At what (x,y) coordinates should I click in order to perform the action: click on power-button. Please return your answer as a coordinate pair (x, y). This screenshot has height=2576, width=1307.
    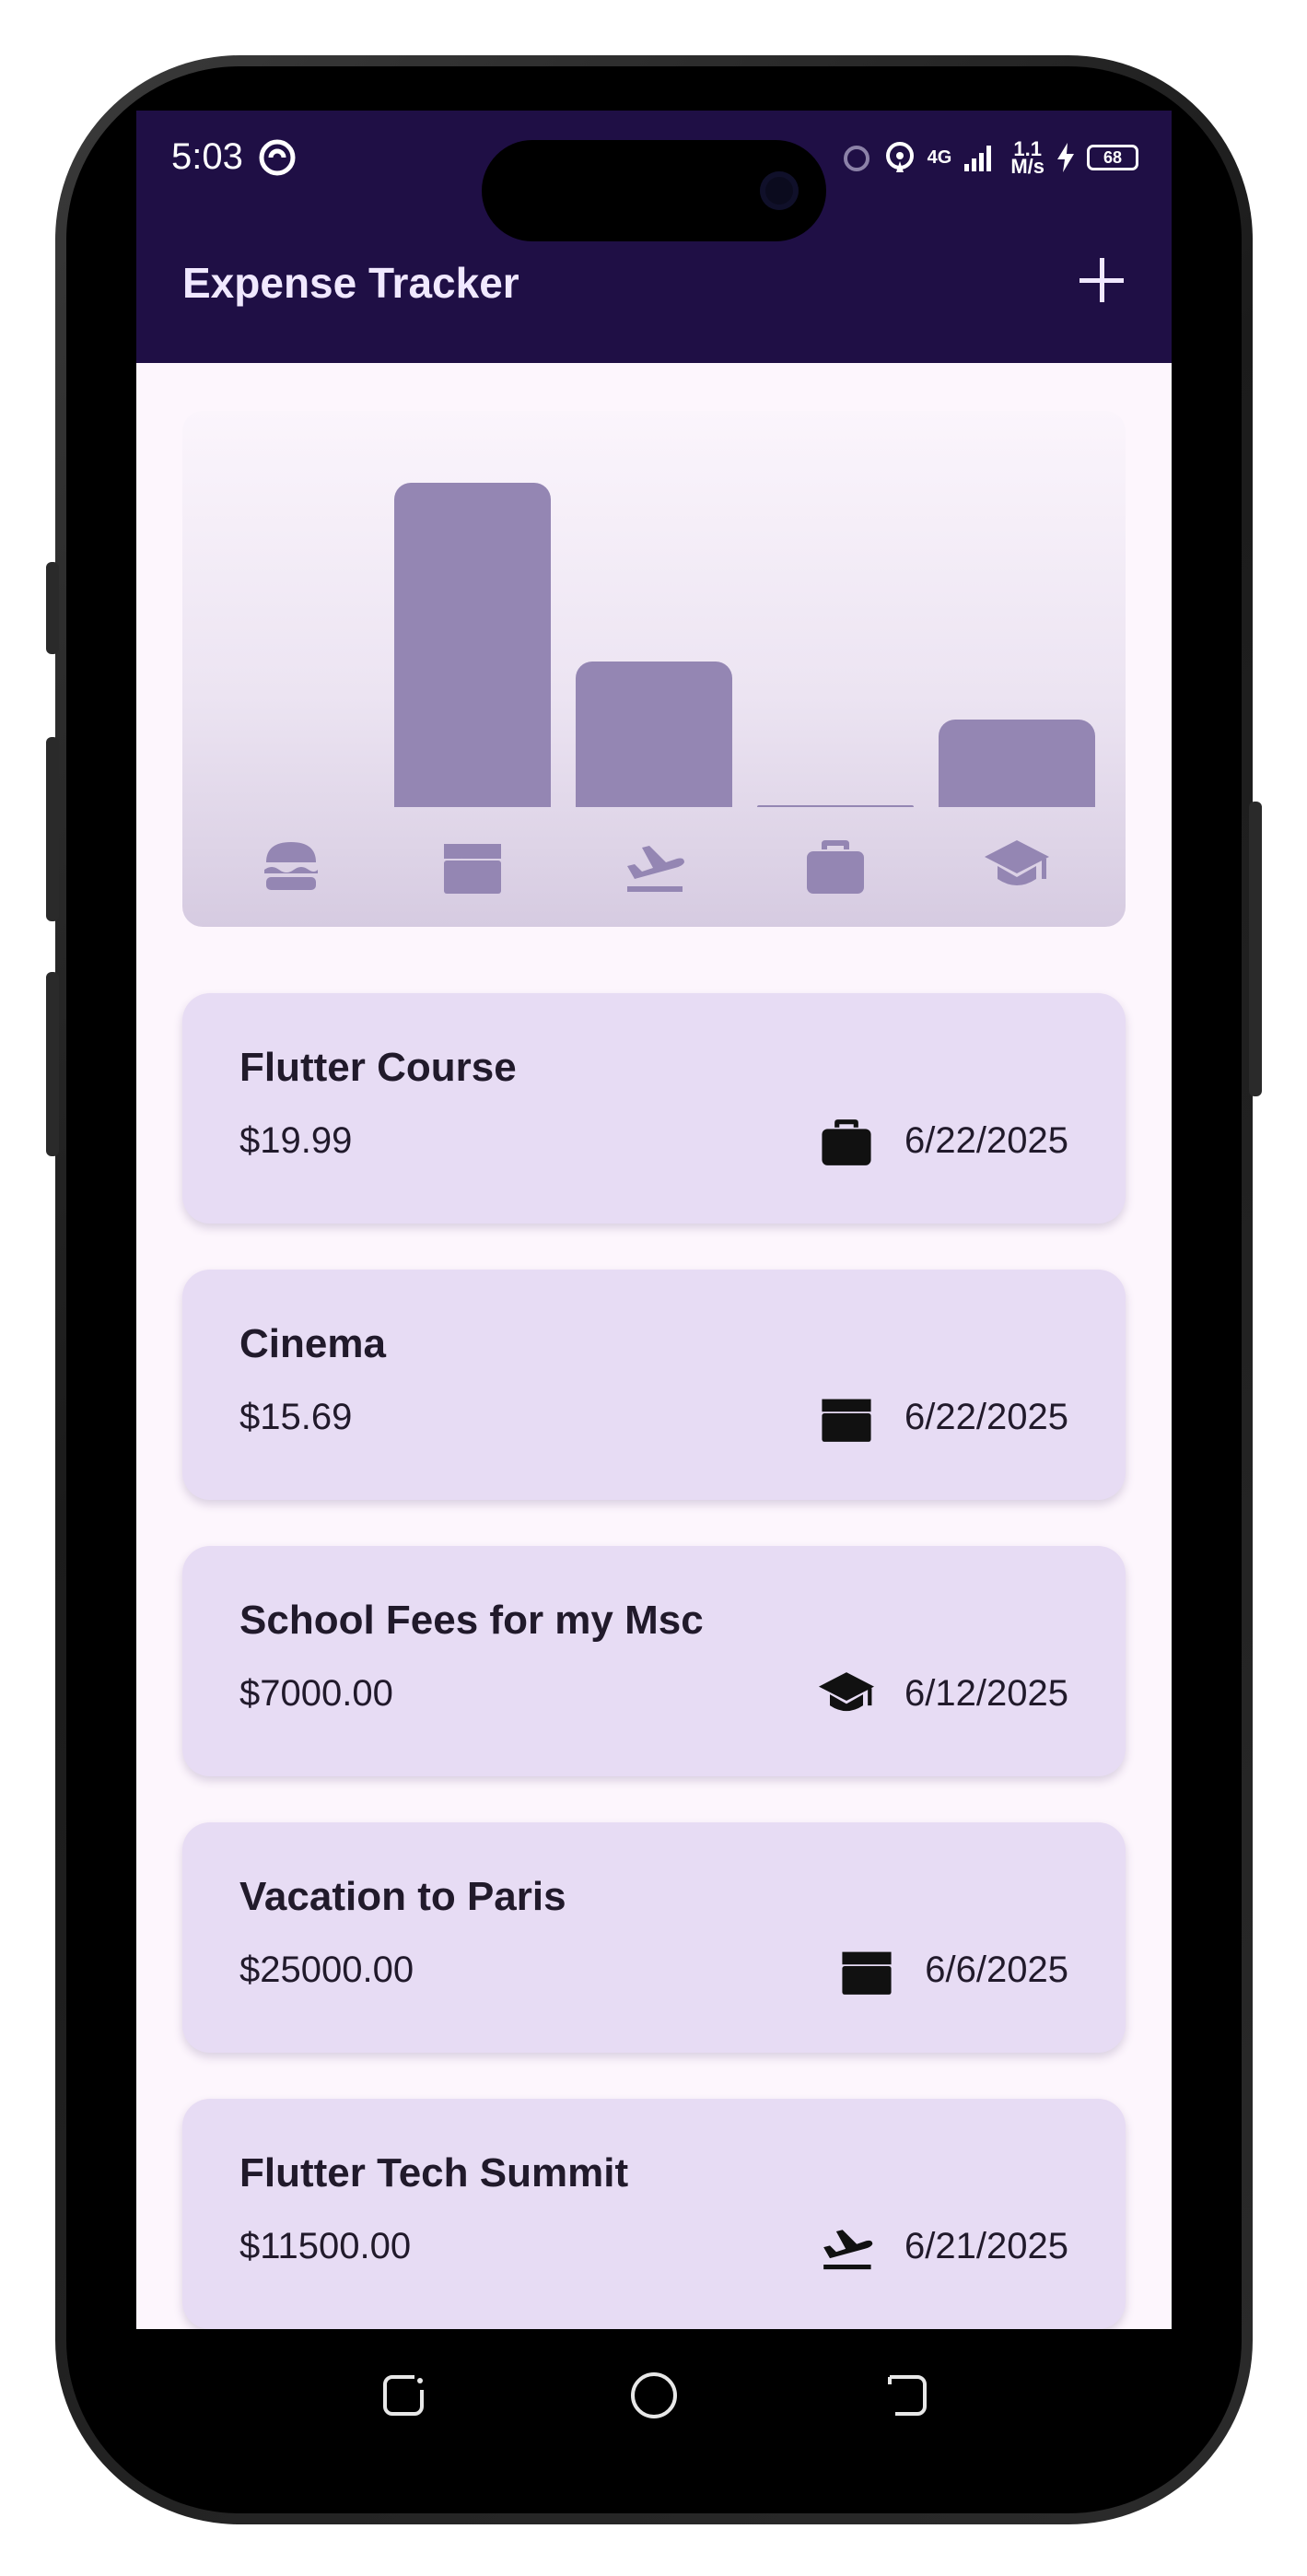
    Looking at the image, I should click on (1256, 949).